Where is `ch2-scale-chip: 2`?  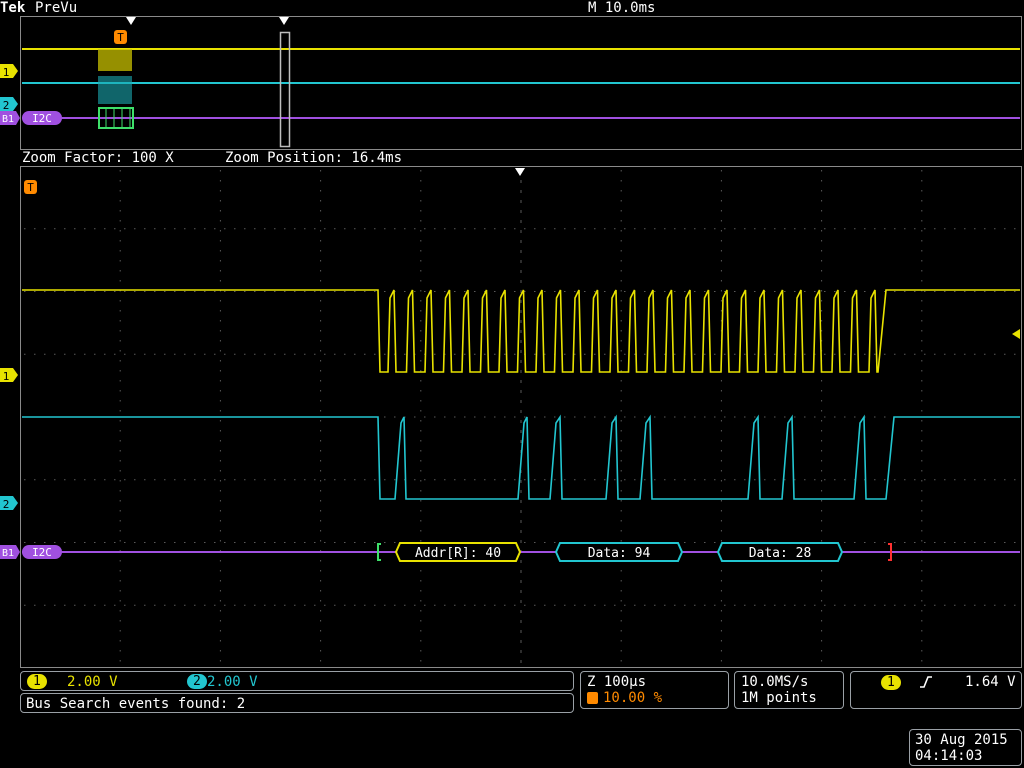
ch2-scale-chip: 2 is located at coordinates (197, 681).